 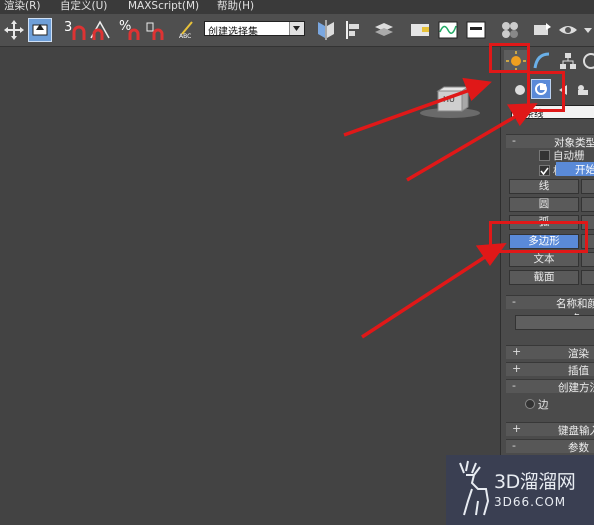 I want to click on watermark-title: 3D溜溜网, so click(x=535, y=482).